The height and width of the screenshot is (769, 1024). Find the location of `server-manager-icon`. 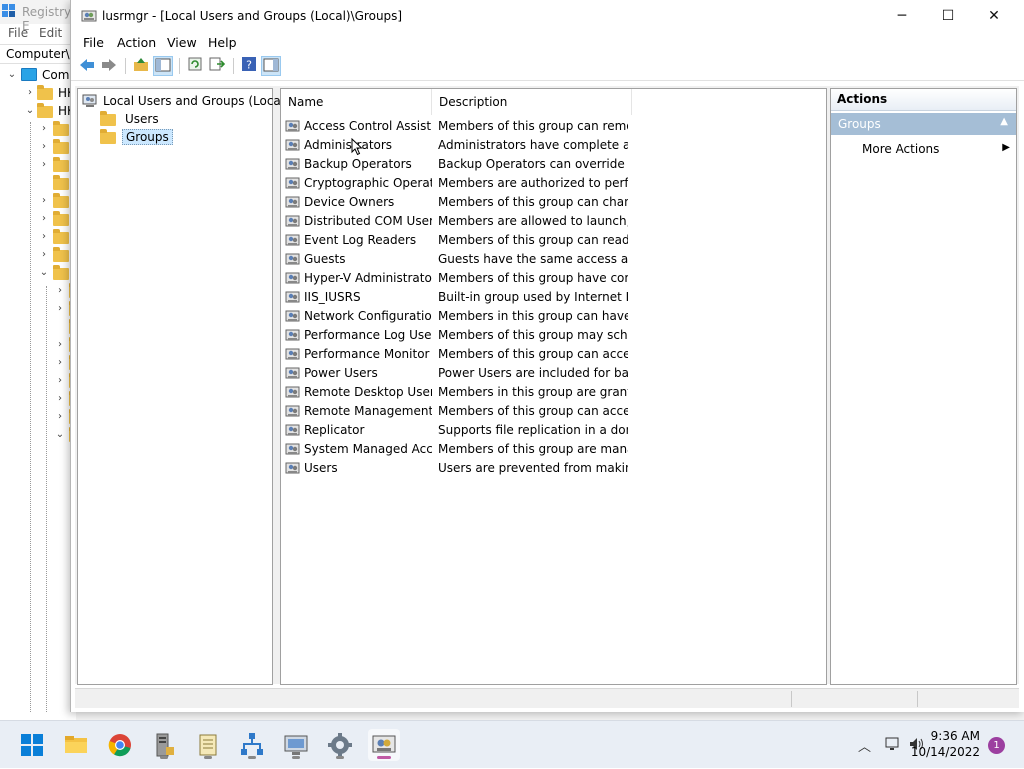

server-manager-icon is located at coordinates (164, 745).